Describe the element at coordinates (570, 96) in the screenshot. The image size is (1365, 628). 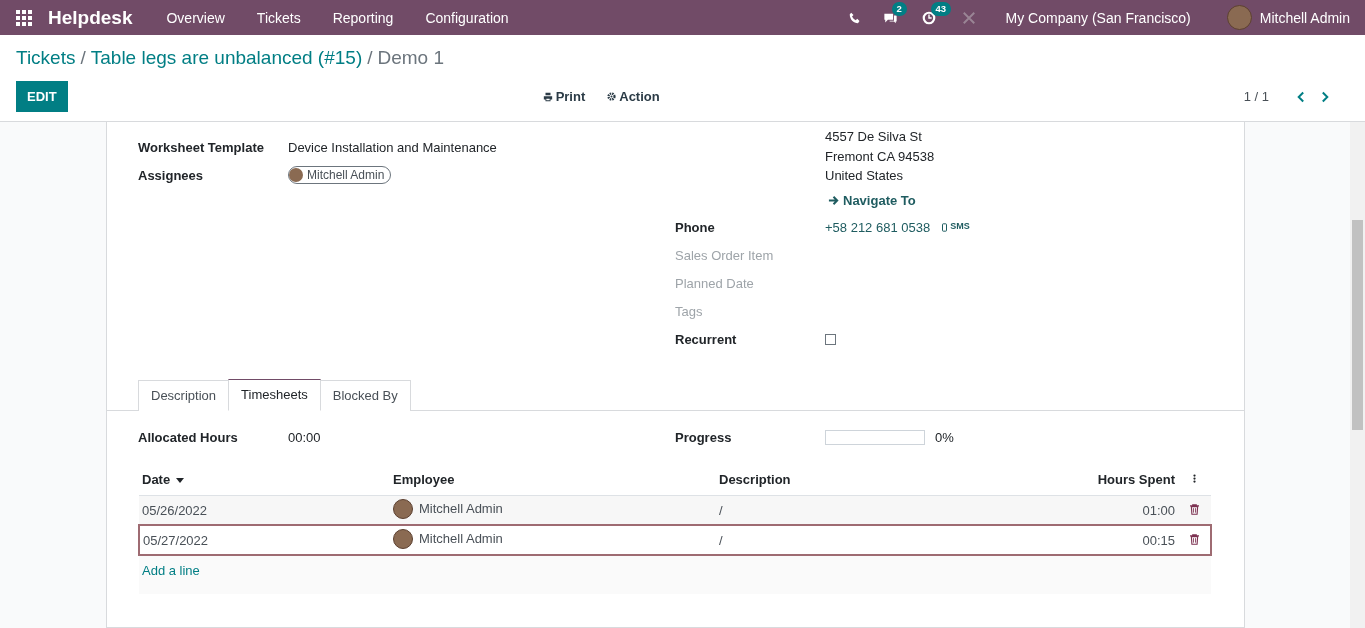
I see `print-button: Print` at that location.